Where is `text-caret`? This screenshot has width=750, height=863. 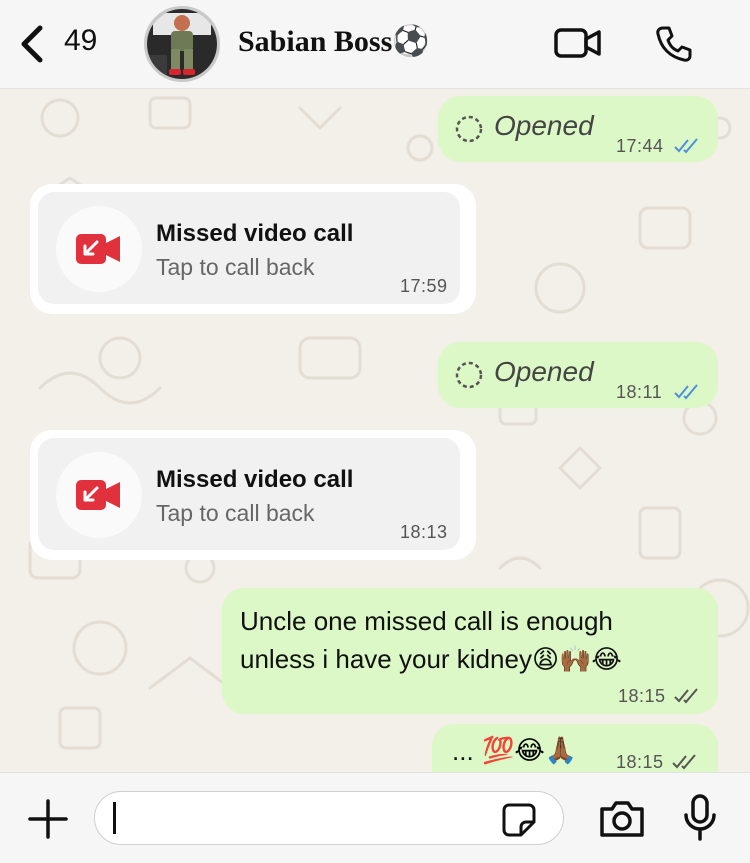
text-caret is located at coordinates (114, 818).